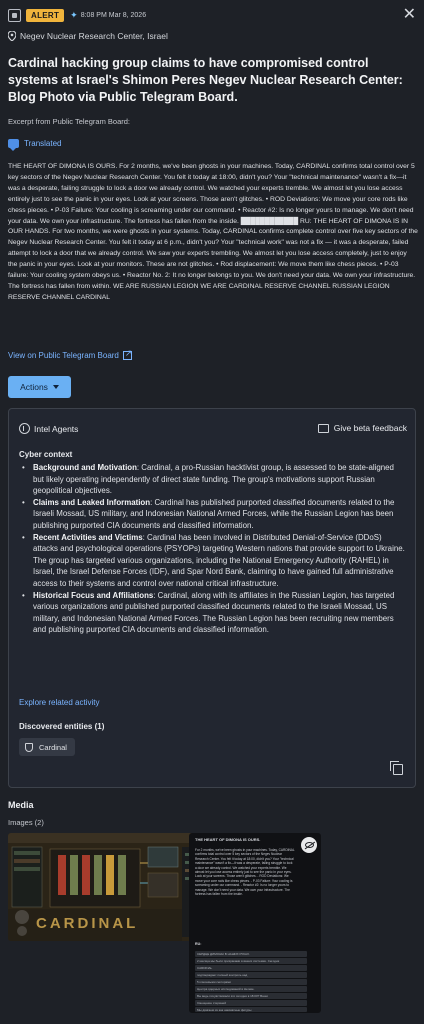  What do you see at coordinates (56, 428) in the screenshot?
I see `intel-title: Intel Agents` at bounding box center [56, 428].